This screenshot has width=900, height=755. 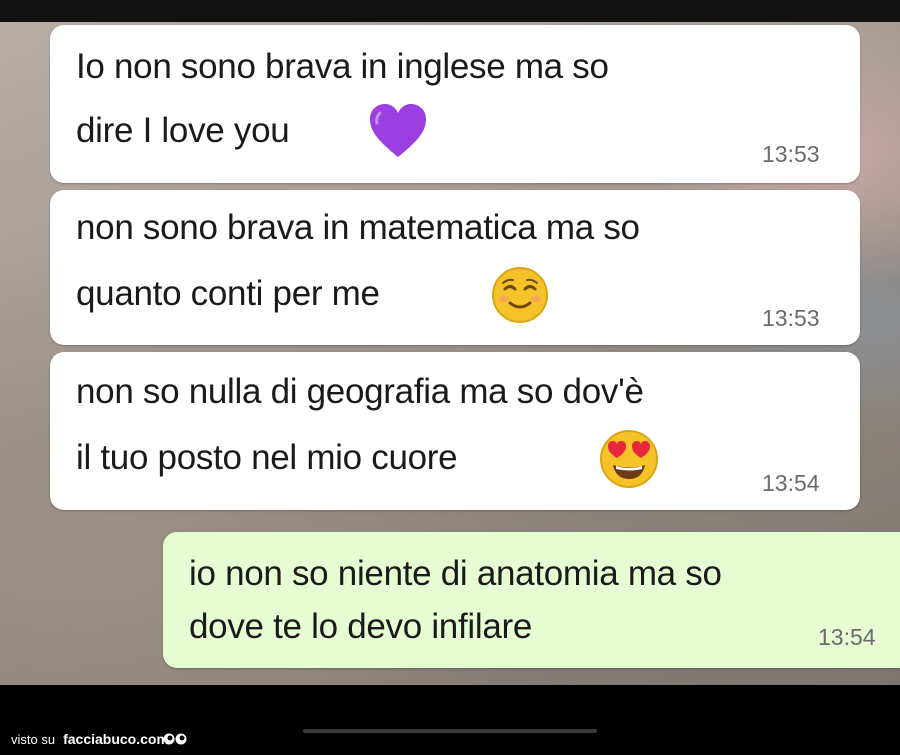 What do you see at coordinates (267, 457) in the screenshot?
I see `message-text-line: il tuo posto nel mio cuore` at bounding box center [267, 457].